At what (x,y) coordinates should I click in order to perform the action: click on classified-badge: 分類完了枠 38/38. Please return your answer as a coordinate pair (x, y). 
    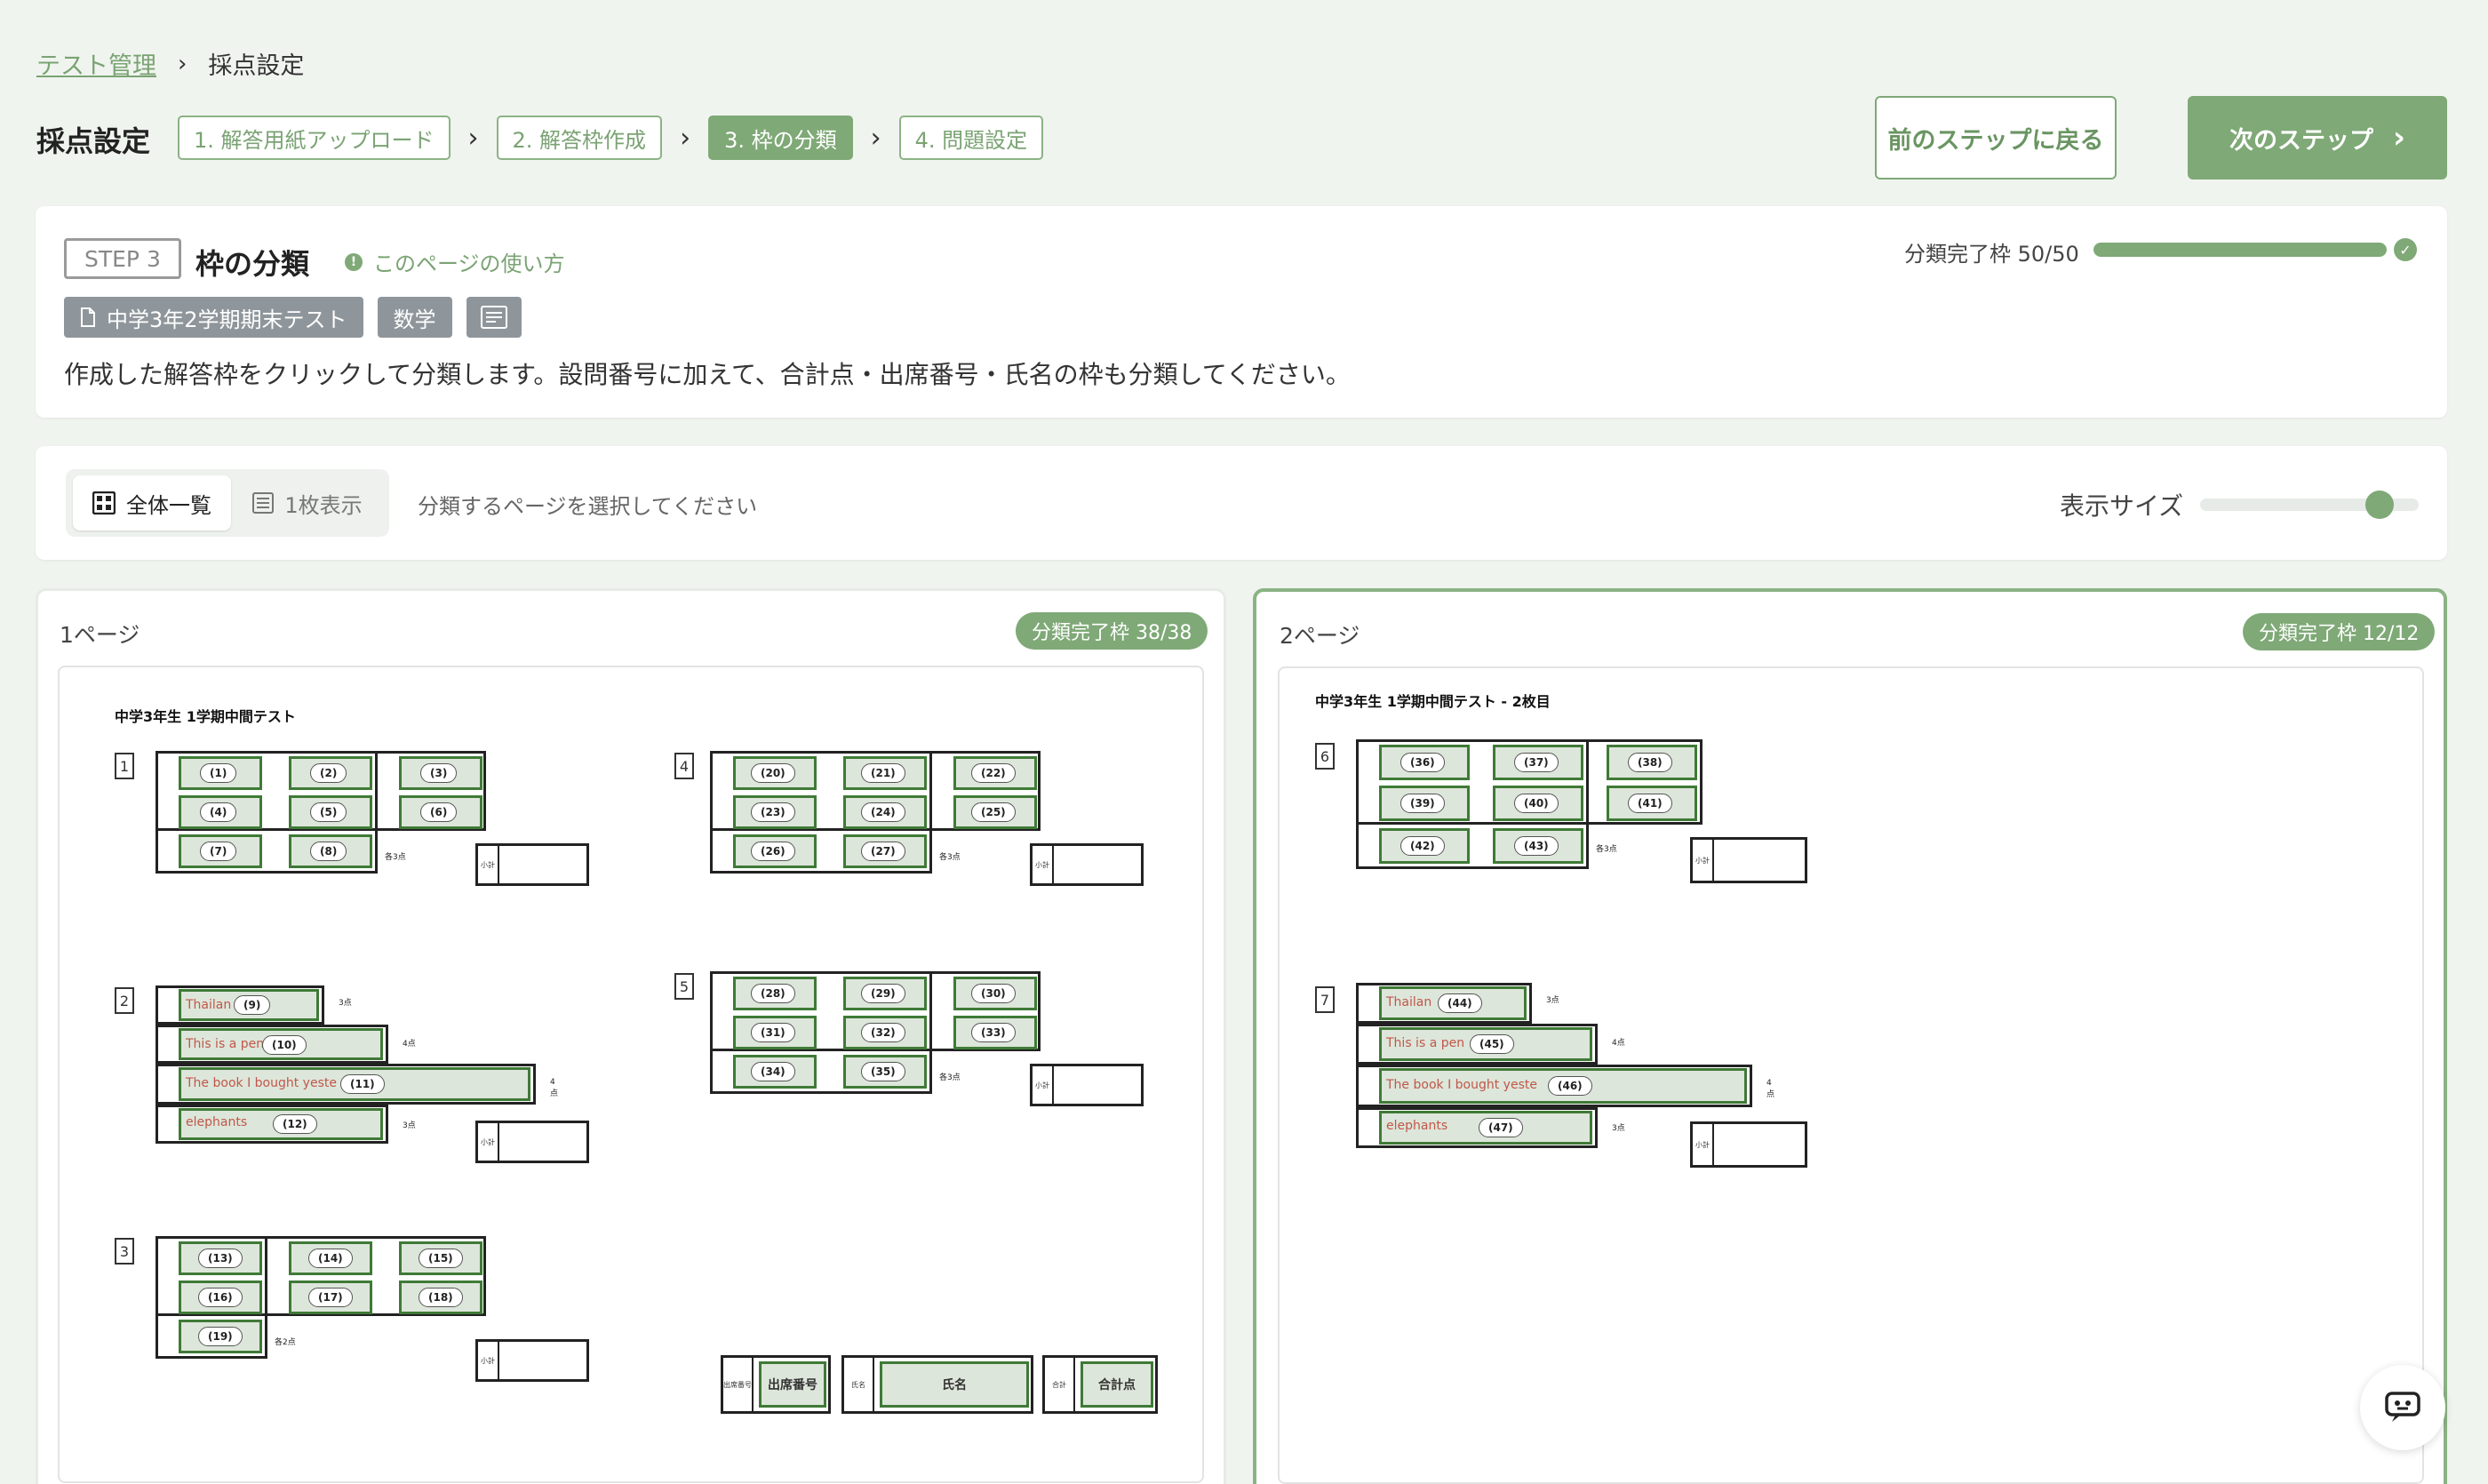
    Looking at the image, I should click on (1112, 631).